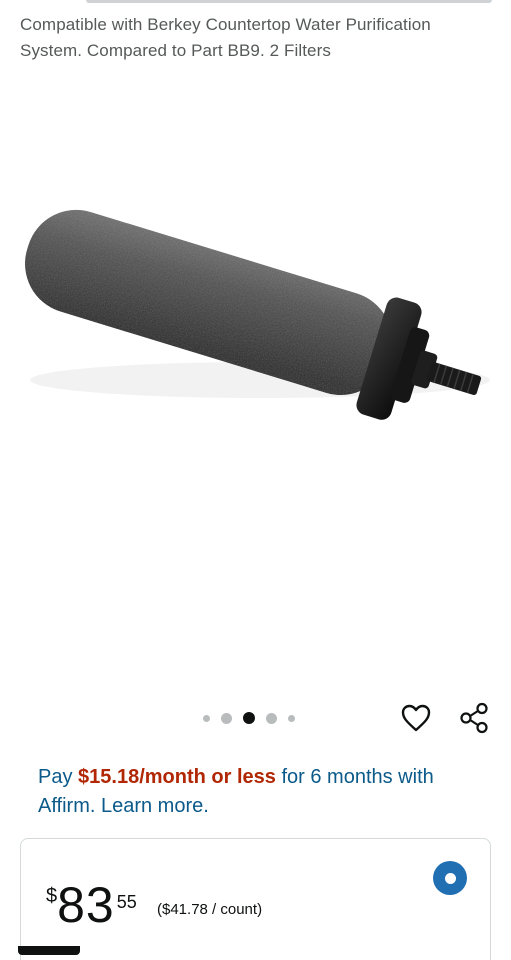  What do you see at coordinates (255, 899) in the screenshot?
I see `price-option-card: $ 83 55 ($41.78 / count)` at bounding box center [255, 899].